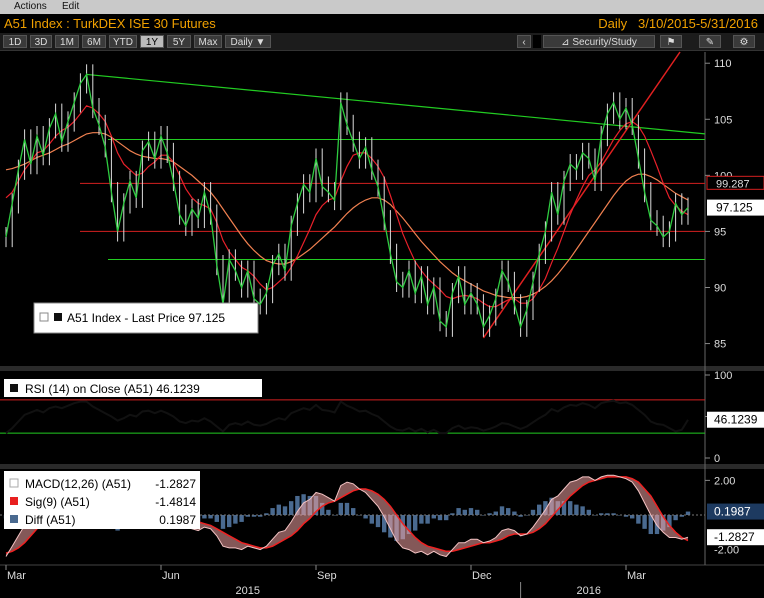 This screenshot has height=598, width=764. I want to click on x-tick-label: Jun, so click(171, 576).